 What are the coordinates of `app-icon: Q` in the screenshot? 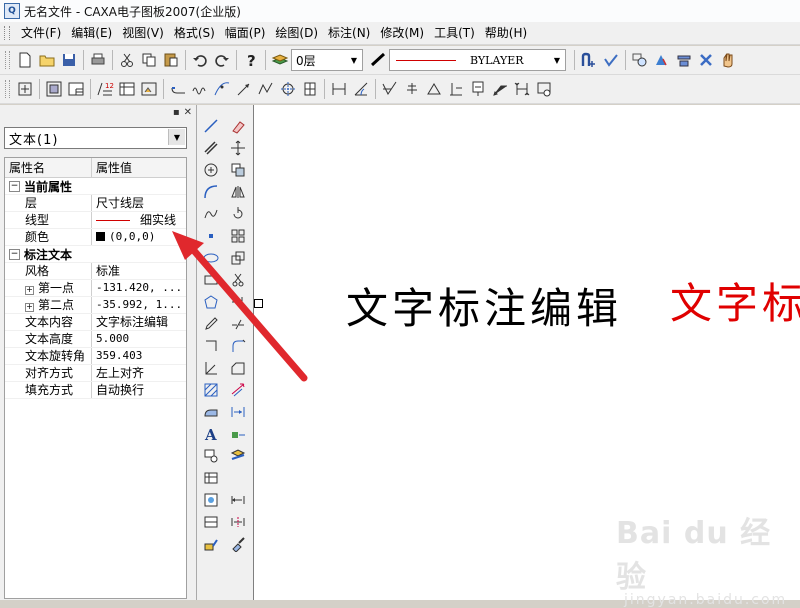 It's located at (12, 11).